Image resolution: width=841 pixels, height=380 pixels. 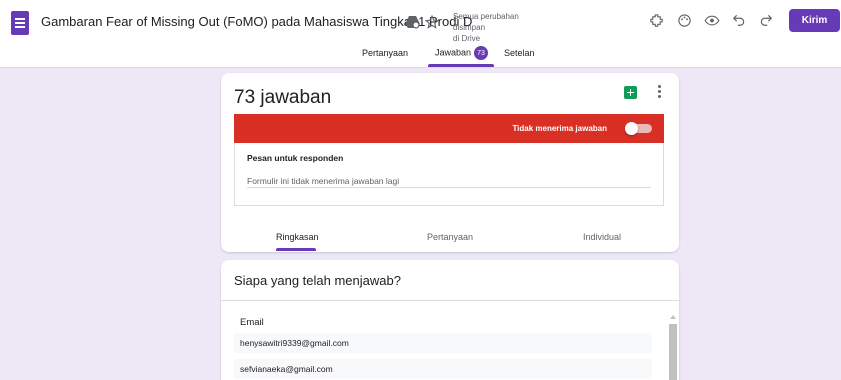 I want to click on main-tabs: Pertanyaan Jawaban 73 Setelan, so click(x=420, y=56).